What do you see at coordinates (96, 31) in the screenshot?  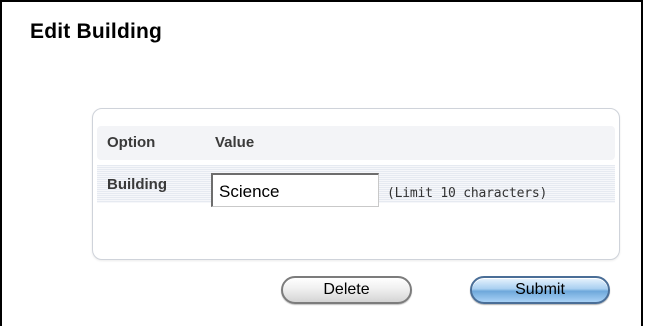 I see `page-title: Edit Building` at bounding box center [96, 31].